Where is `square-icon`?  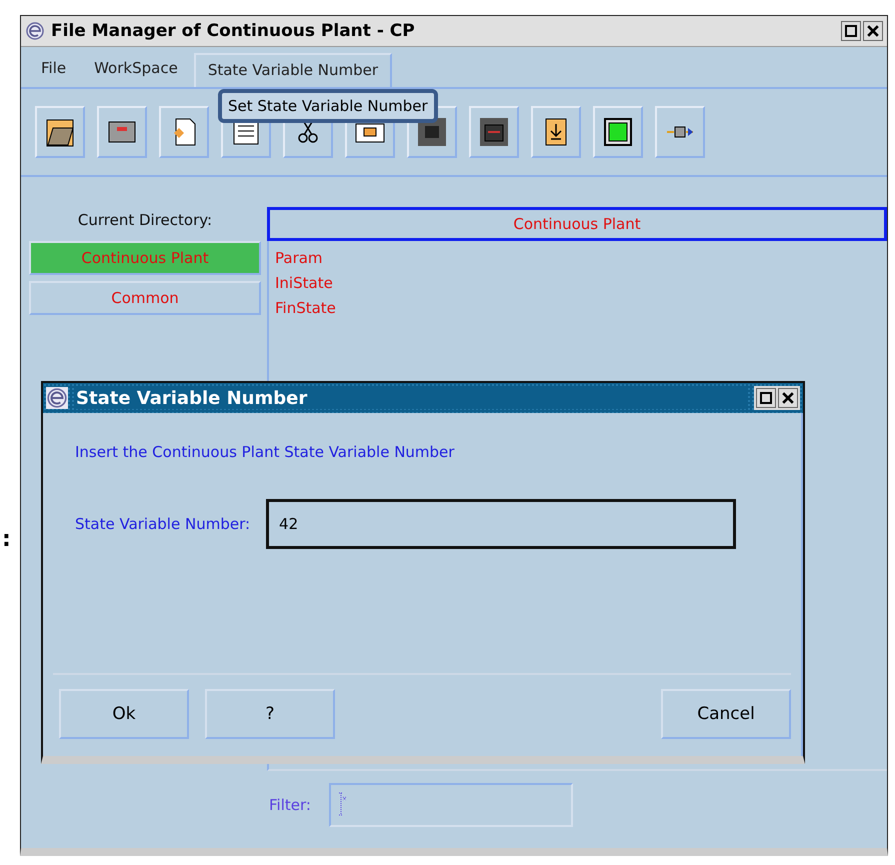 square-icon is located at coordinates (618, 132).